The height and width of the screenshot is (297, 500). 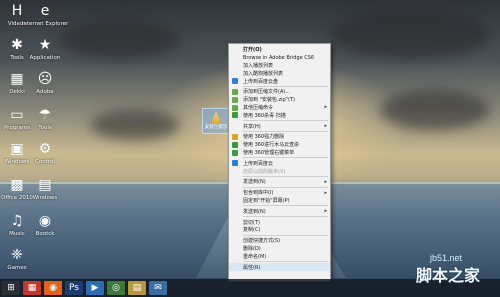 I want to click on file-thumbnail-icon, so click(x=216, y=117).